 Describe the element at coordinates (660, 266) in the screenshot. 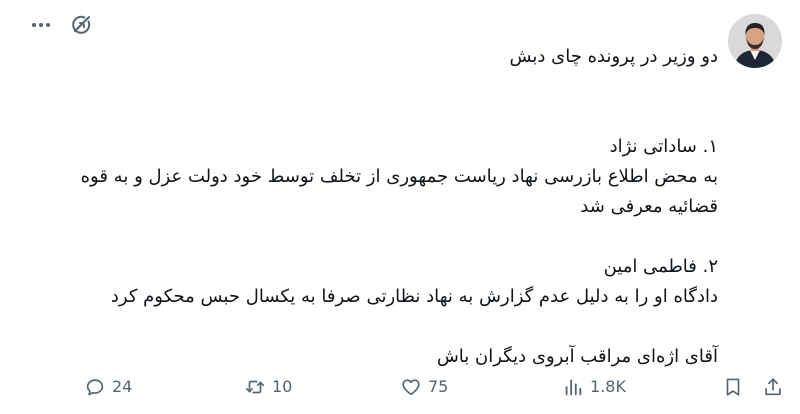

I see `item2-heading: ۲. فاطمی امین` at that location.